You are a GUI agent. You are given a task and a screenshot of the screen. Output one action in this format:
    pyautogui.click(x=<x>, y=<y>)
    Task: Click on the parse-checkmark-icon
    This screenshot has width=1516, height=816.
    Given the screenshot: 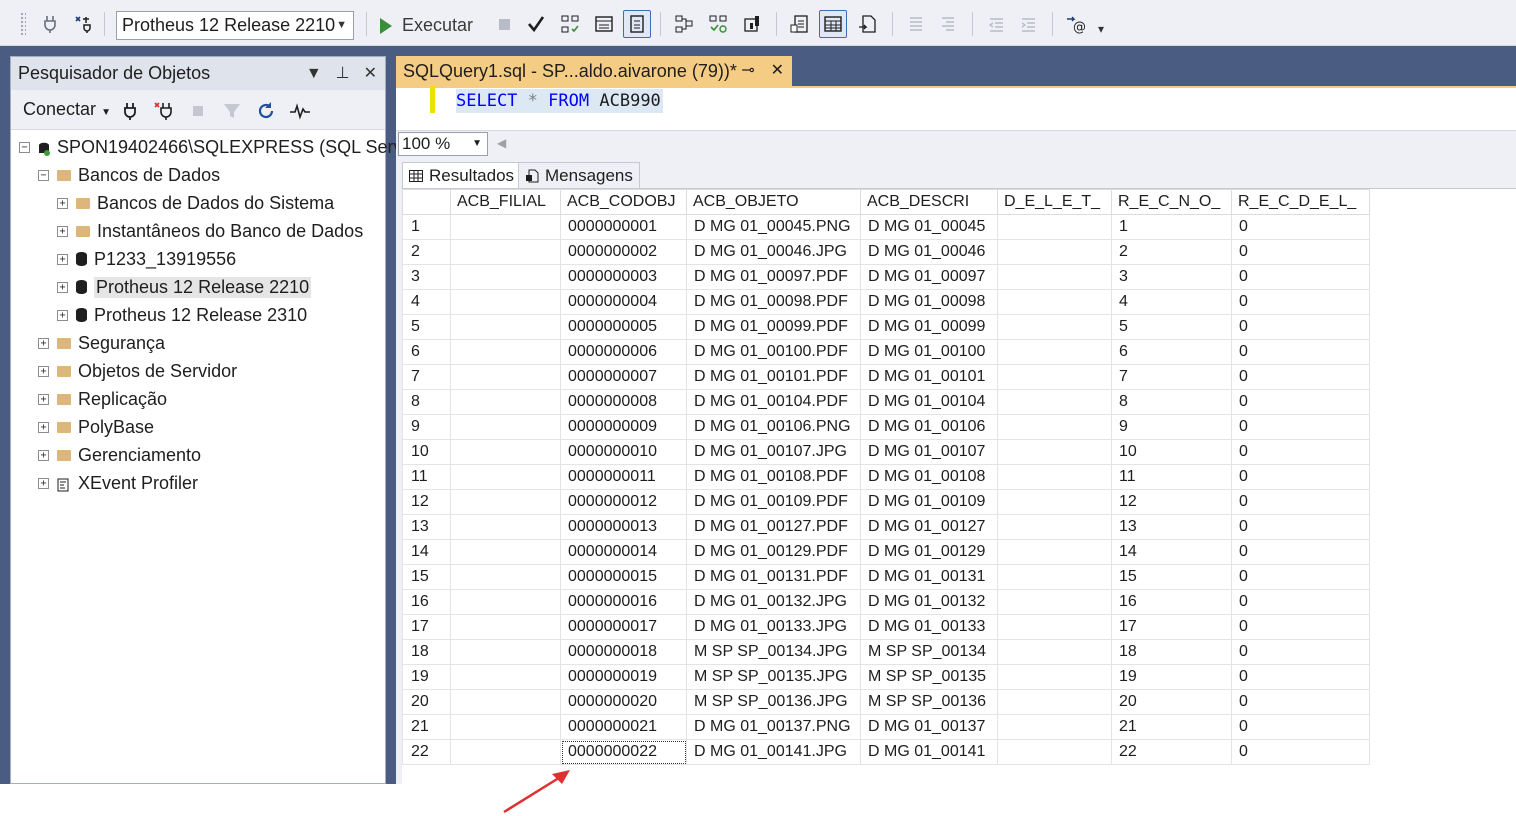 What is the action you would take?
    pyautogui.click(x=536, y=24)
    